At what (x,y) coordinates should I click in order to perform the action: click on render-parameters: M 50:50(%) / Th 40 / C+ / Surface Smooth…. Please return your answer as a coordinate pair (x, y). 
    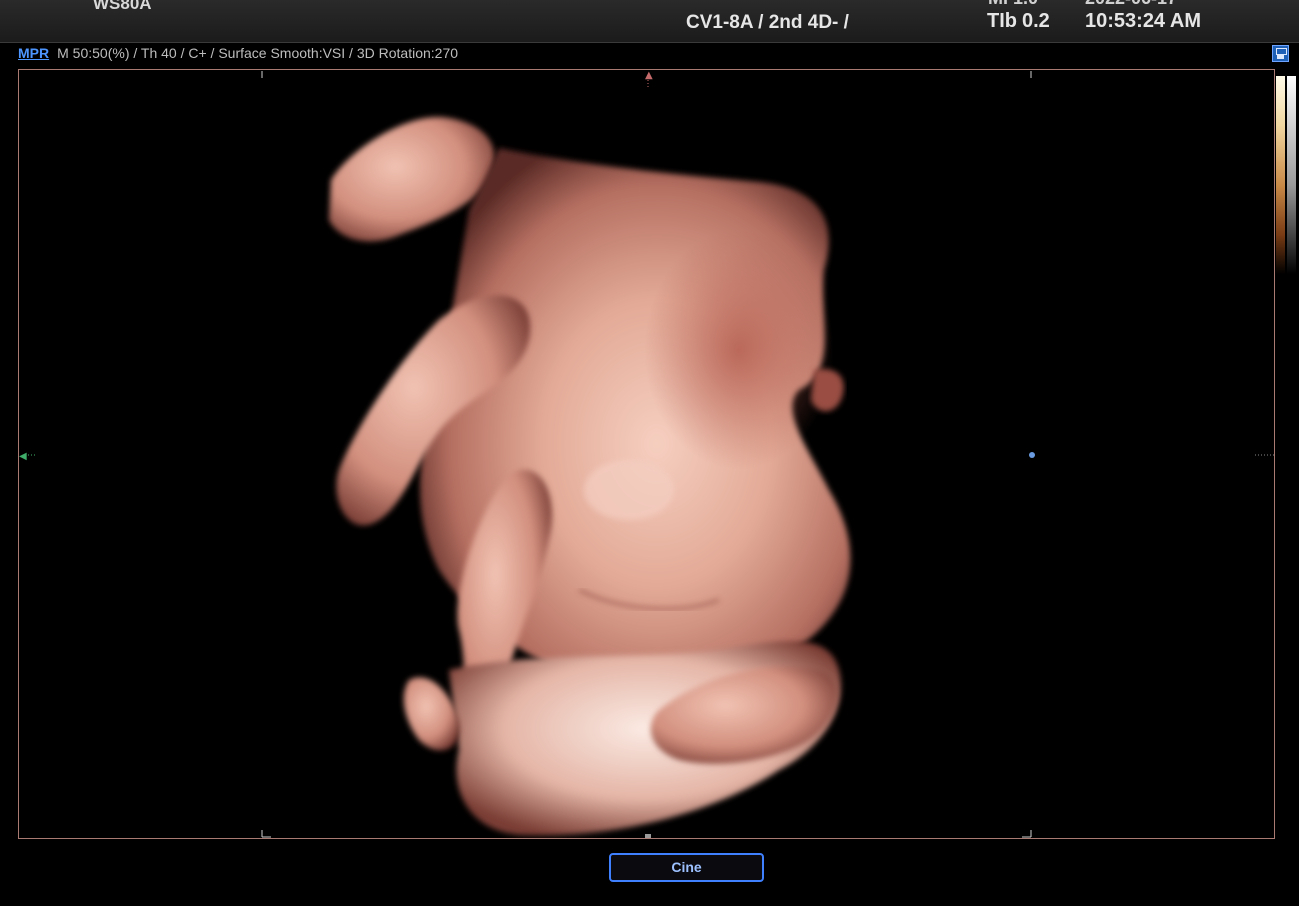
    Looking at the image, I should click on (258, 53).